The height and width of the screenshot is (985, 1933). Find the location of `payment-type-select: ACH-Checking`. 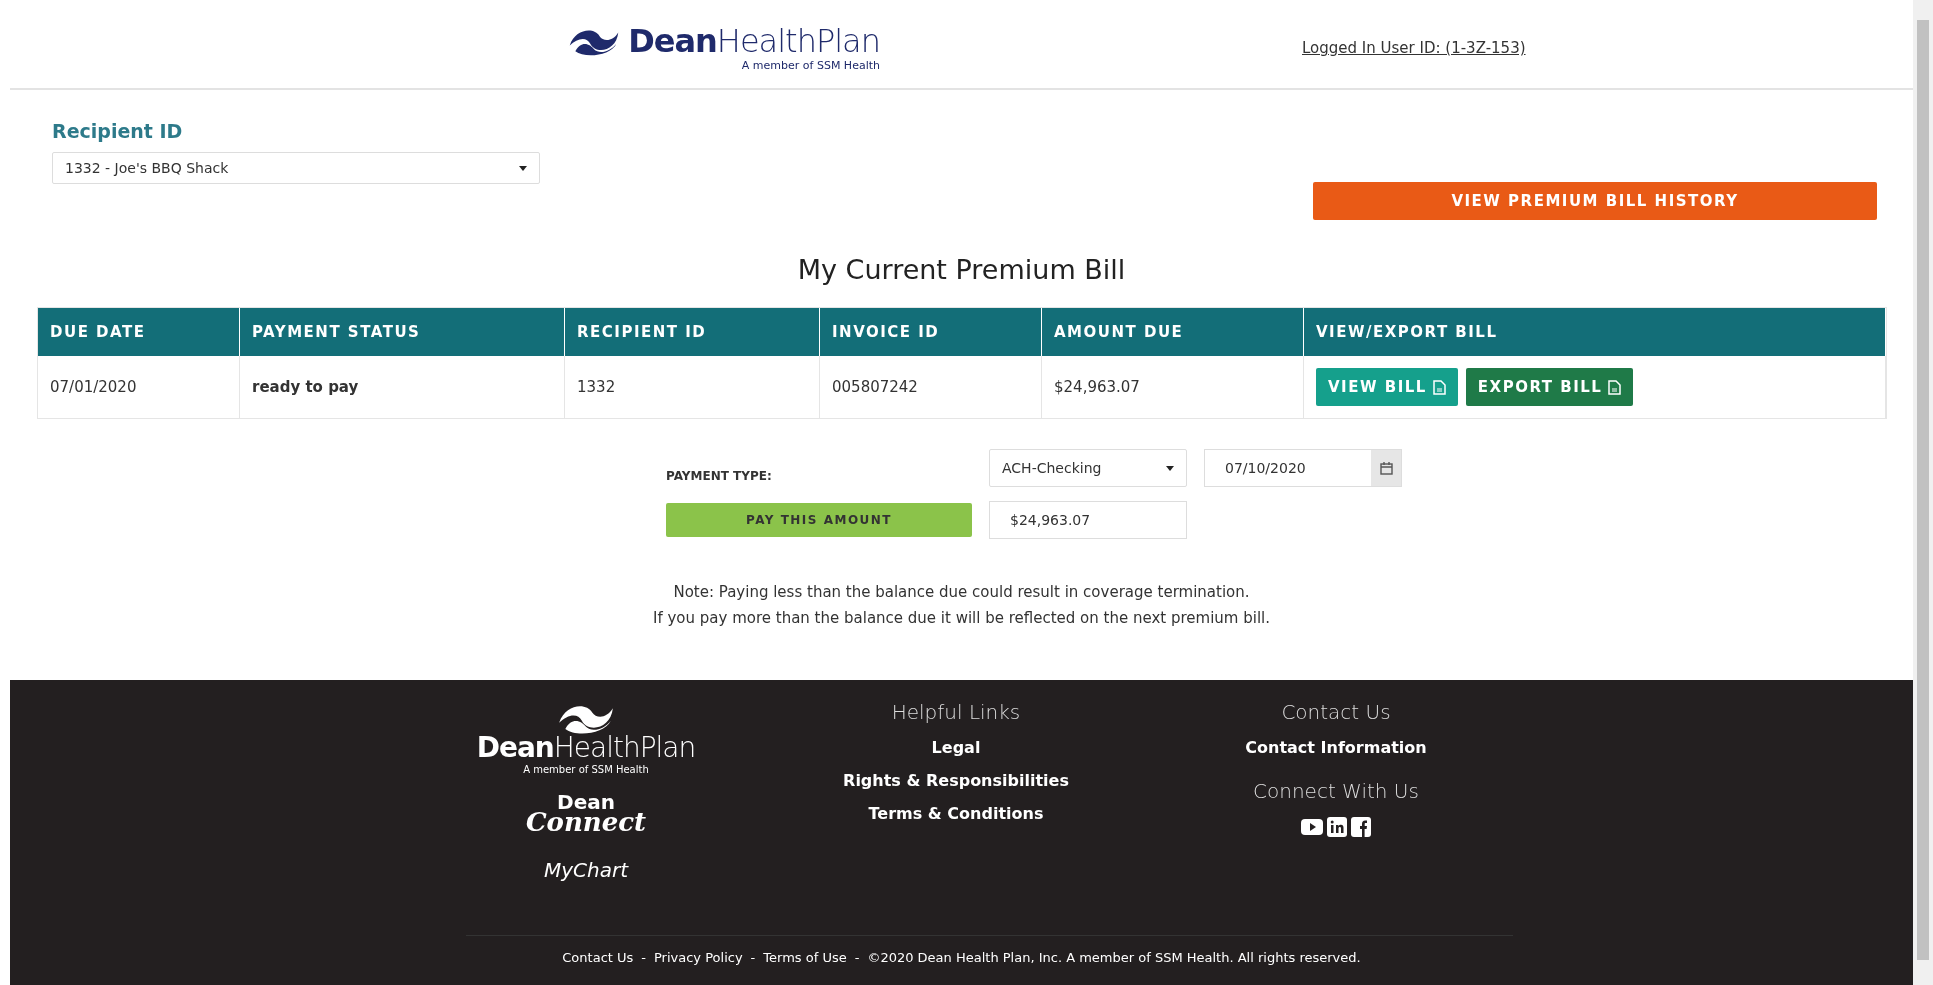

payment-type-select: ACH-Checking is located at coordinates (1088, 468).